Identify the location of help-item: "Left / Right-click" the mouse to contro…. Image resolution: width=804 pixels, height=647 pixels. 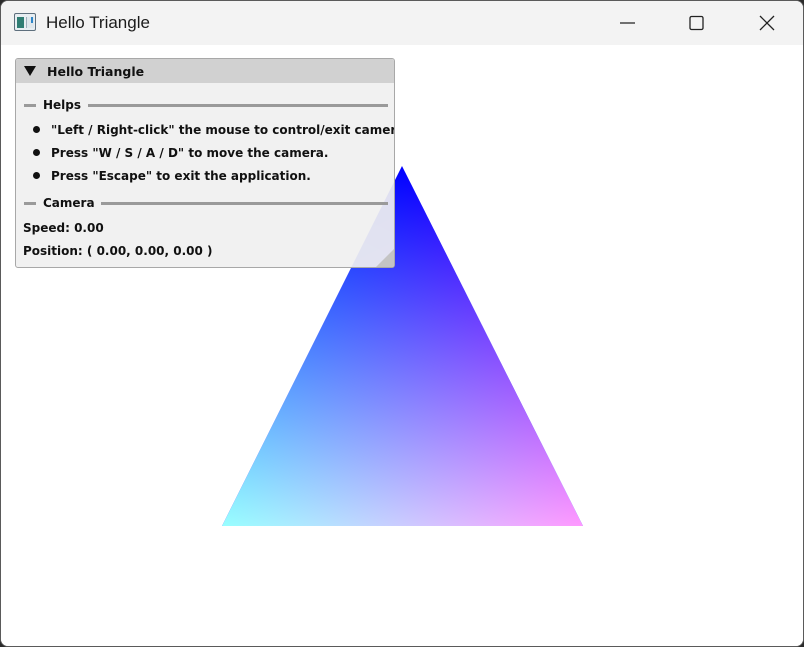
(223, 130).